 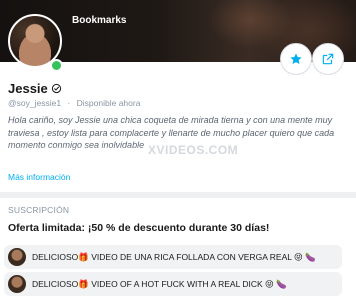 I want to click on subscription-section-label: SUSCRIPCIÓN, so click(x=39, y=210).